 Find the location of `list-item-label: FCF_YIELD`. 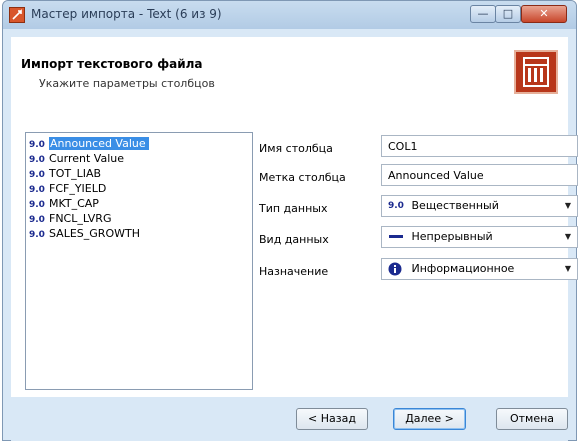

list-item-label: FCF_YIELD is located at coordinates (78, 188).